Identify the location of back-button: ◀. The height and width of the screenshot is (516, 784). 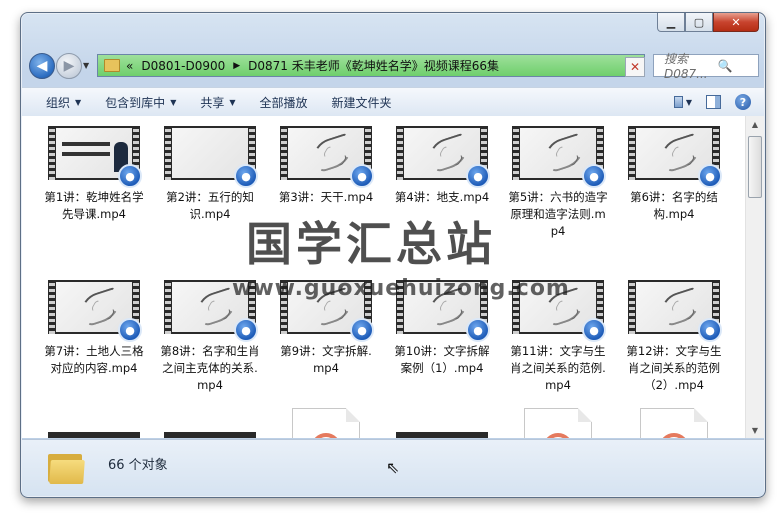
(42, 66).